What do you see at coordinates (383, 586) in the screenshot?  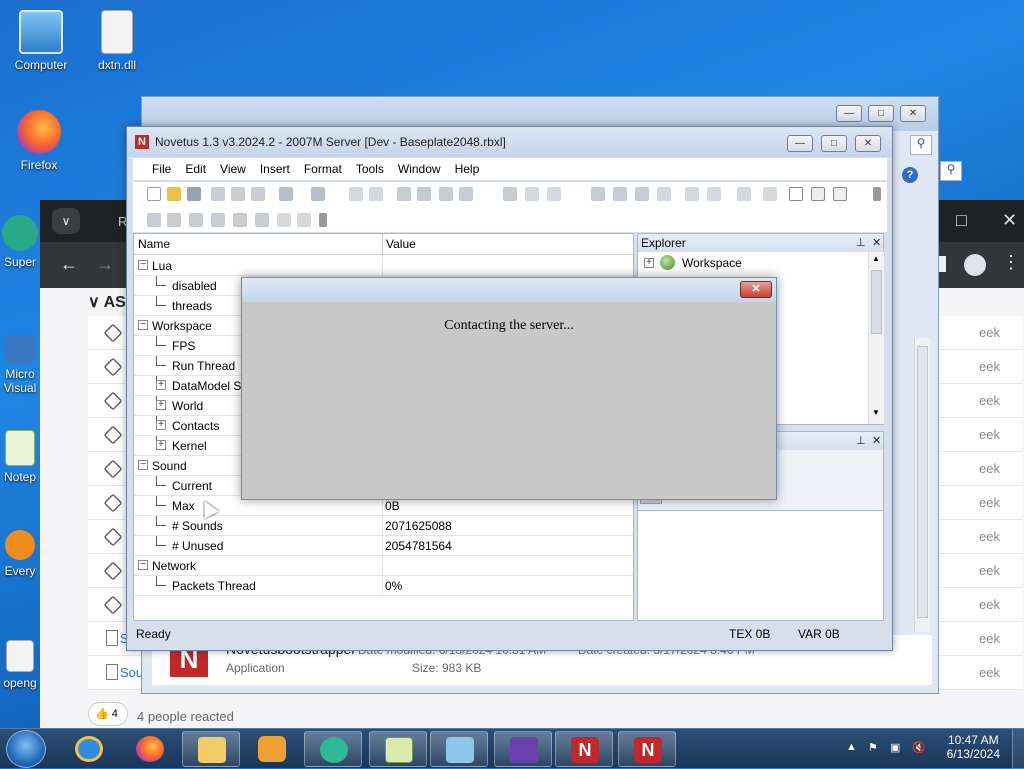 I see `stats-row: Packets Thread 0%` at bounding box center [383, 586].